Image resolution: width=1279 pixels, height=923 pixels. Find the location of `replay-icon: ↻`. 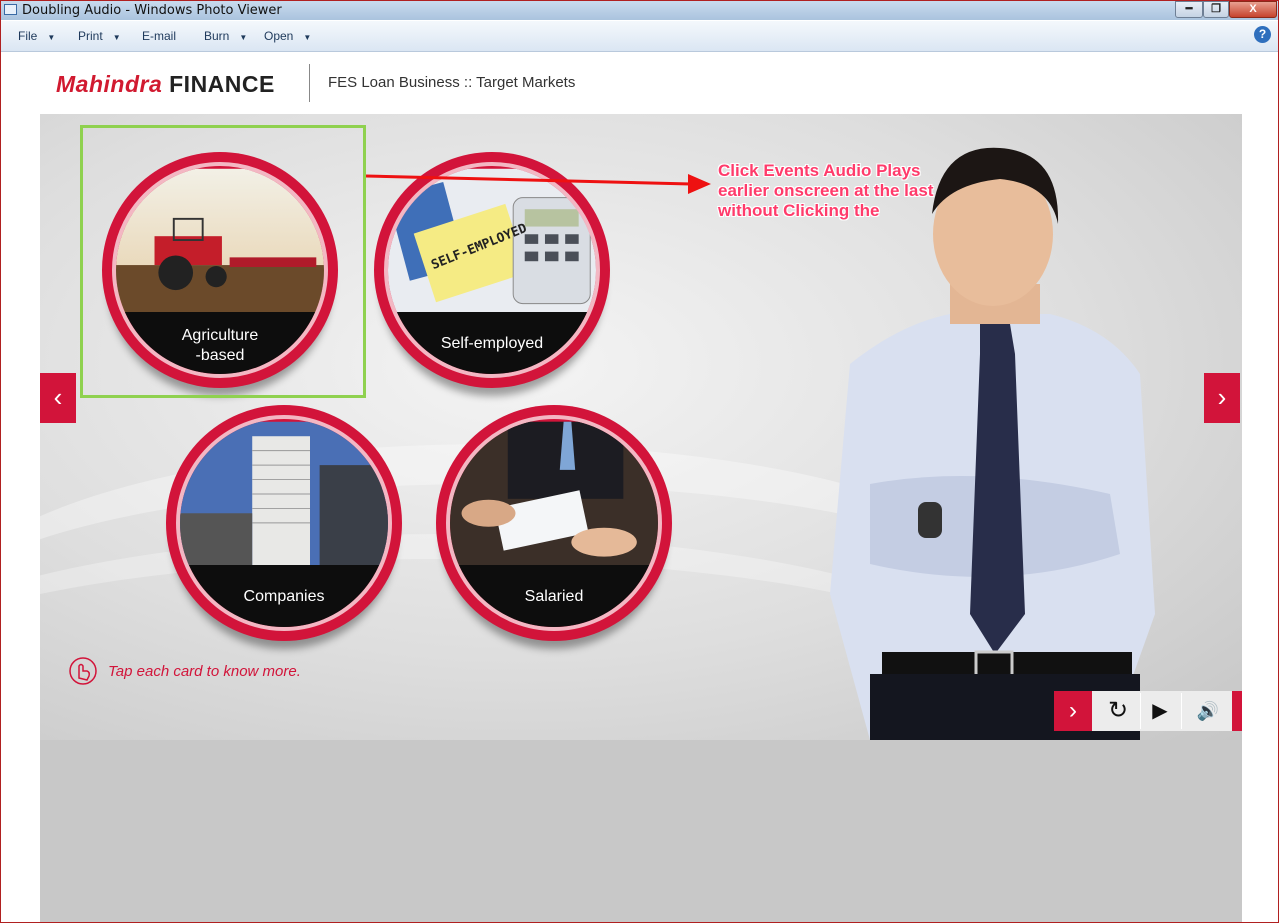

replay-icon: ↻ is located at coordinates (1118, 711).